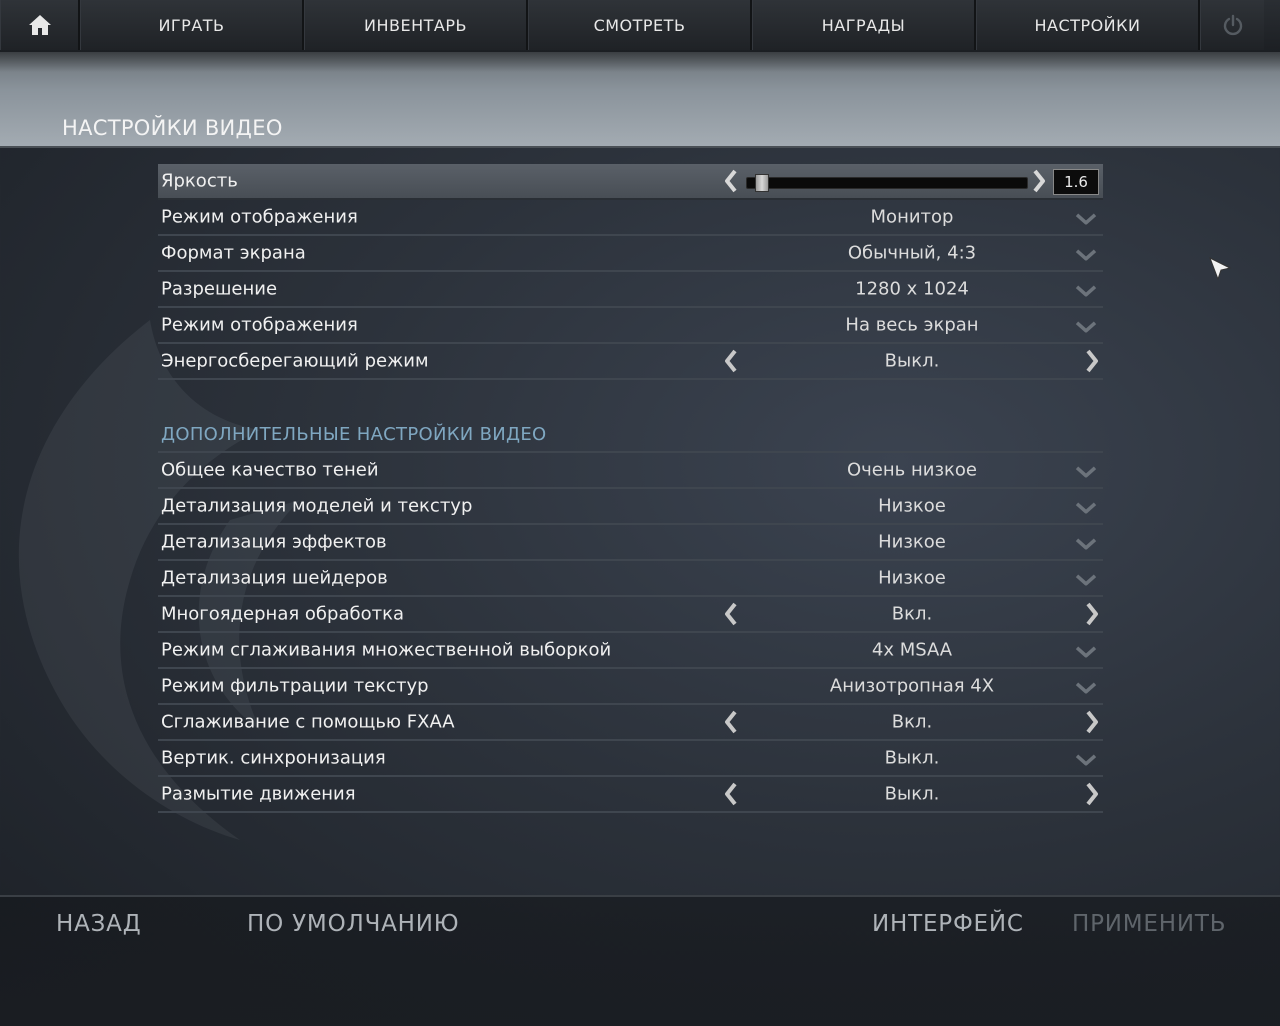  Describe the element at coordinates (912, 686) in the screenshot. I see `setting-value: Анизотропная 4X` at that location.